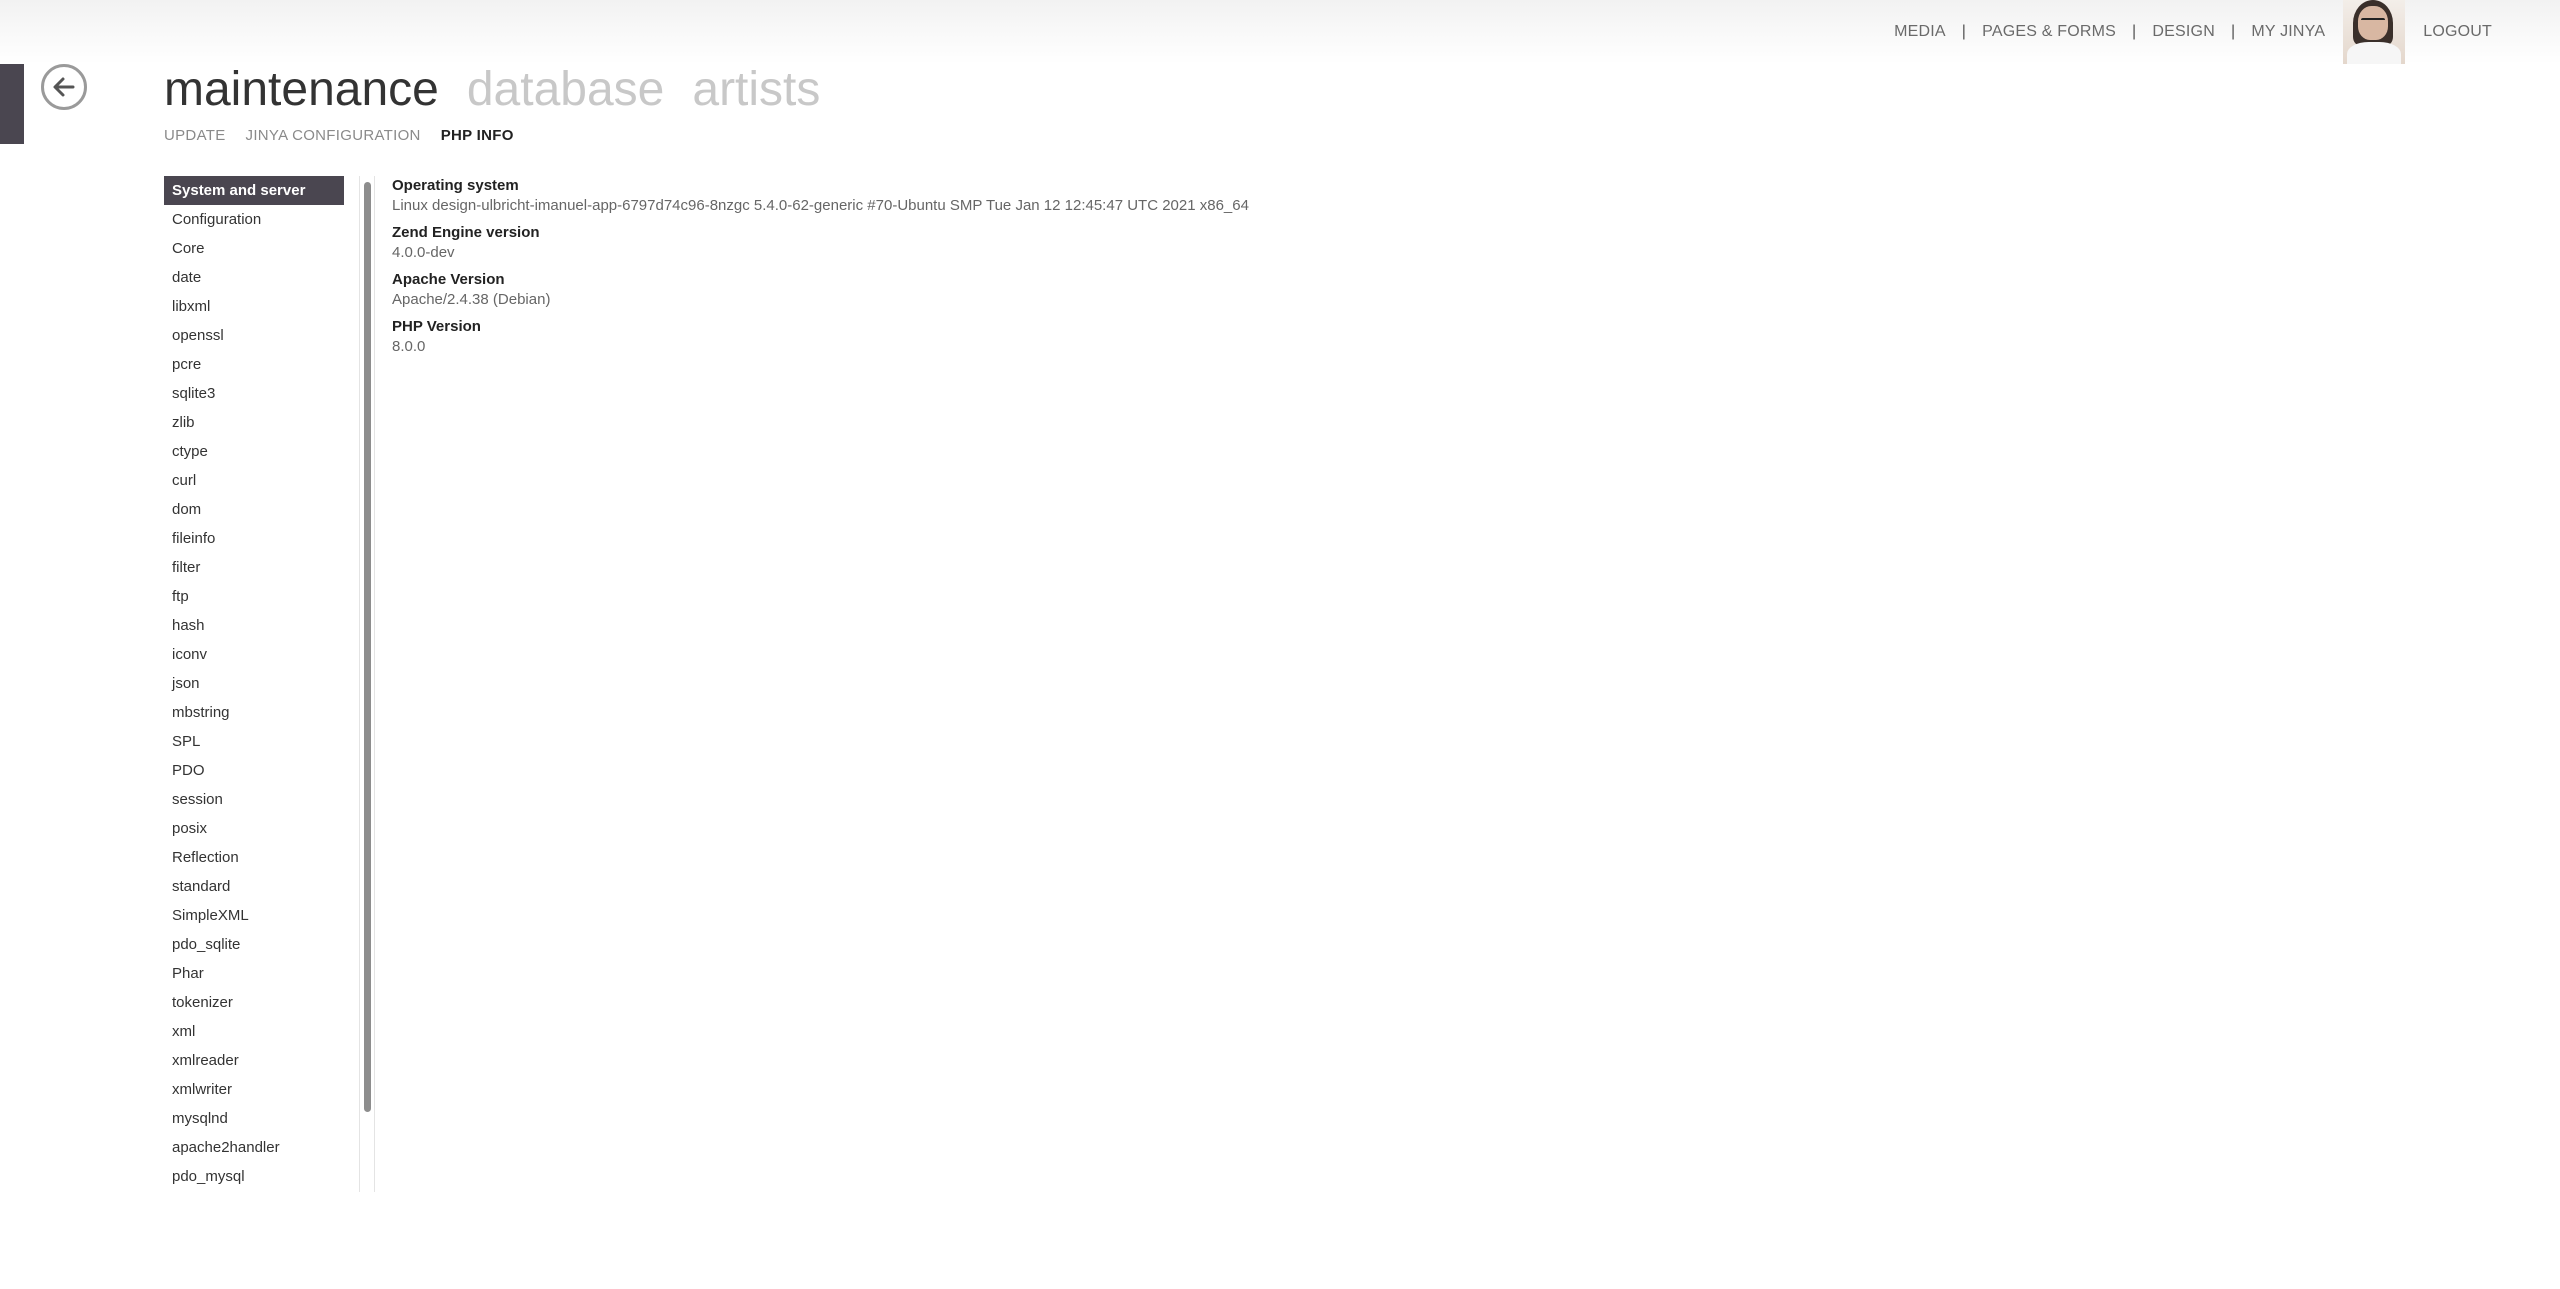 This screenshot has height=1289, width=2560. What do you see at coordinates (254, 1060) in the screenshot?
I see `sidebar-item: xmlreader` at bounding box center [254, 1060].